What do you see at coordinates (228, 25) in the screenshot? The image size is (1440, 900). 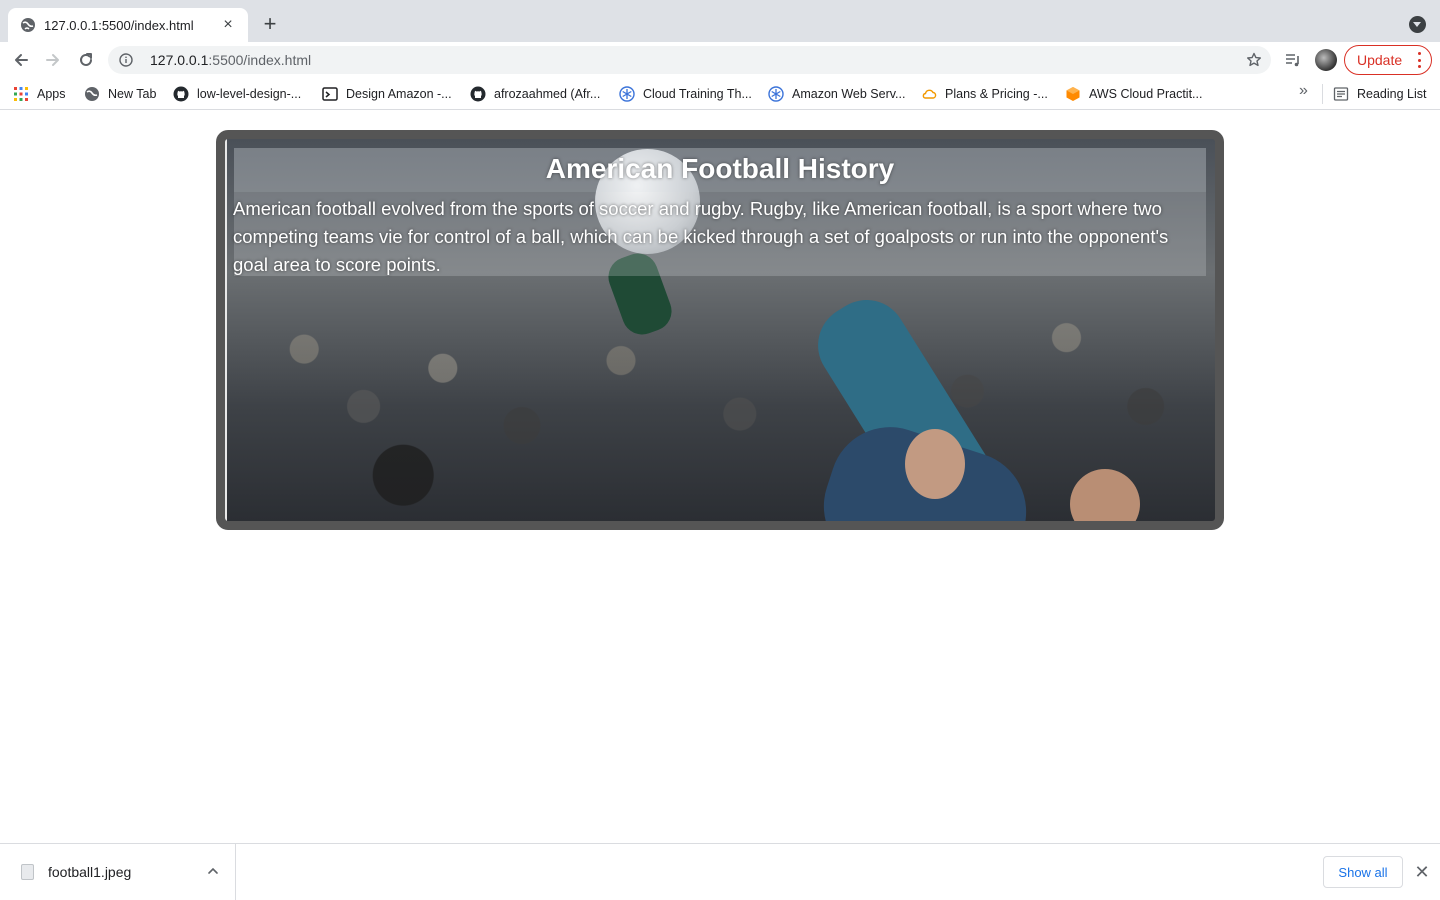 I see `tab-close-icon: ×` at bounding box center [228, 25].